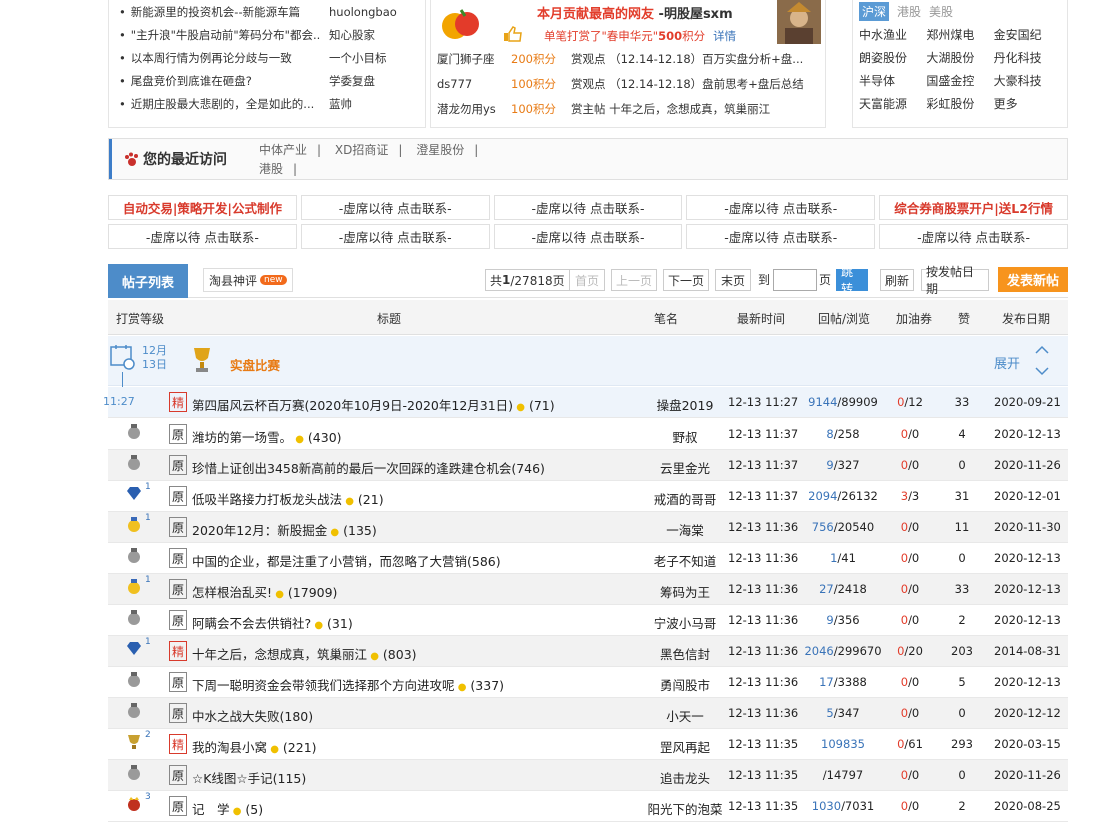  I want to click on post-title-link: 2020年12月：新股掘金 ● (135), so click(284, 529).